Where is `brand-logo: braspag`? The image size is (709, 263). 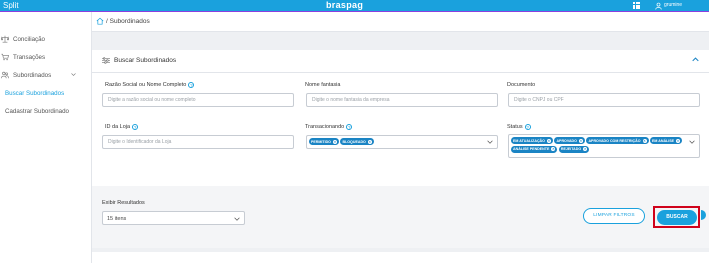 brand-logo: braspag is located at coordinates (345, 5).